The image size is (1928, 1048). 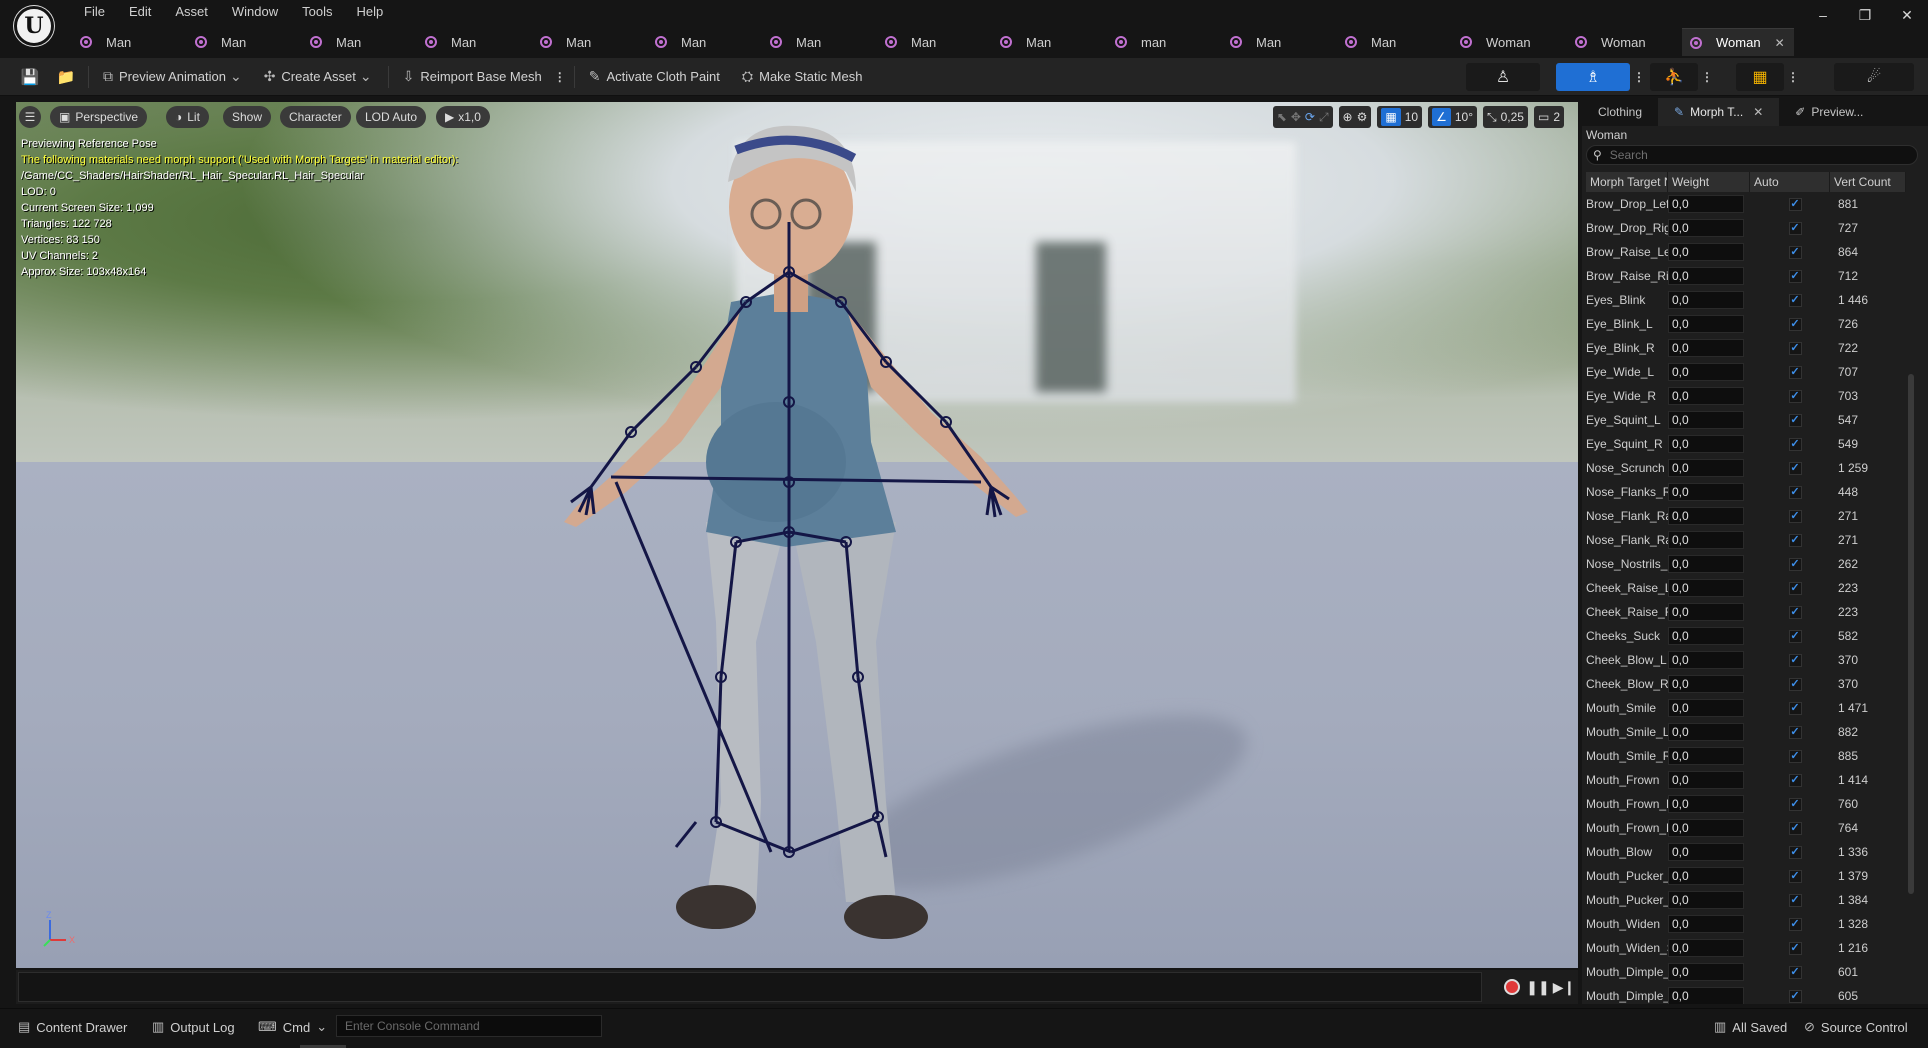 What do you see at coordinates (1746, 876) in the screenshot?
I see `table-row: Mouth_Pucker_Up0,0 ✓ 1 379` at bounding box center [1746, 876].